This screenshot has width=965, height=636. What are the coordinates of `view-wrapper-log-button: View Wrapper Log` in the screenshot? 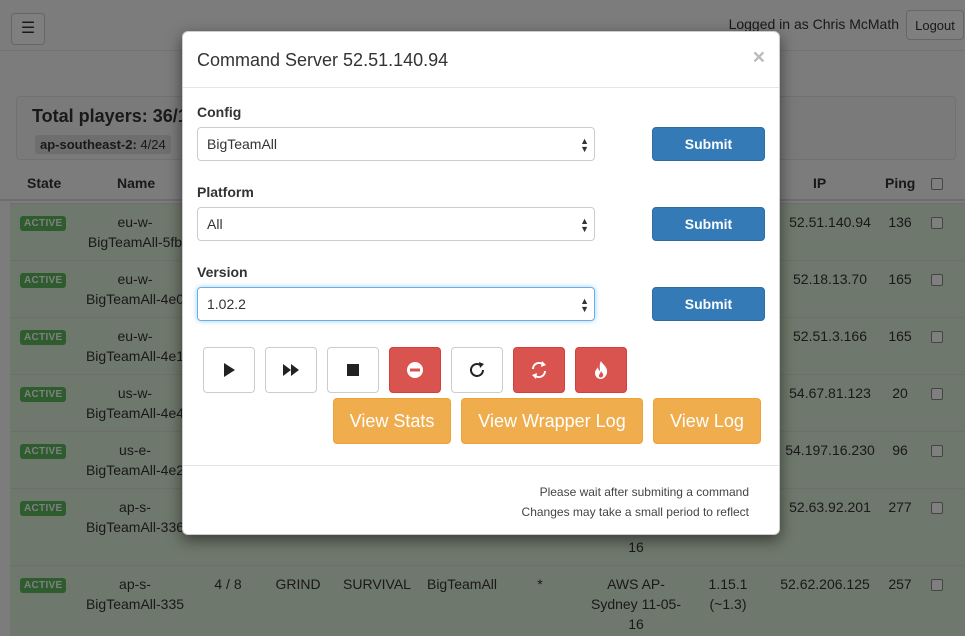 It's located at (552, 421).